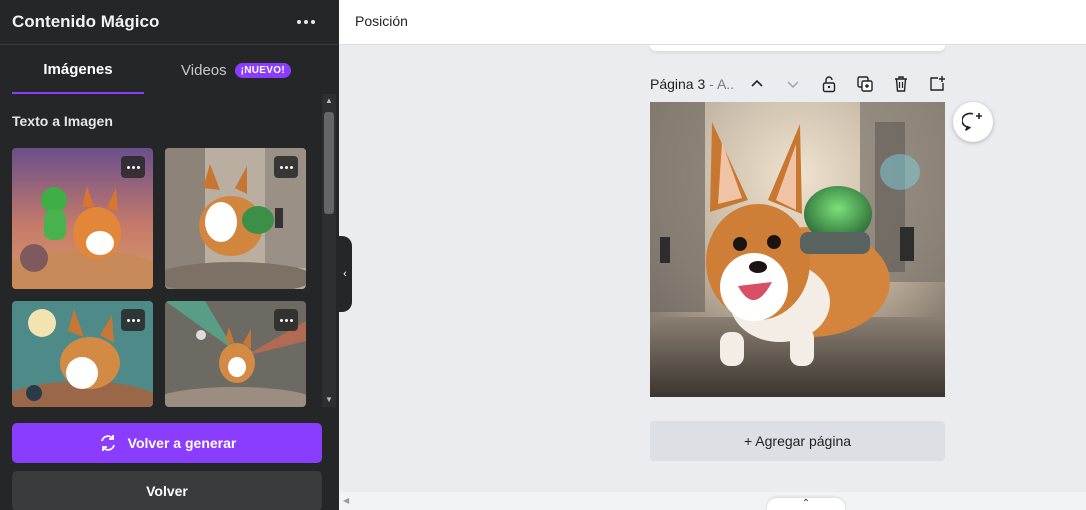 The width and height of the screenshot is (1086, 510). I want to click on trash-icon, so click(901, 84).